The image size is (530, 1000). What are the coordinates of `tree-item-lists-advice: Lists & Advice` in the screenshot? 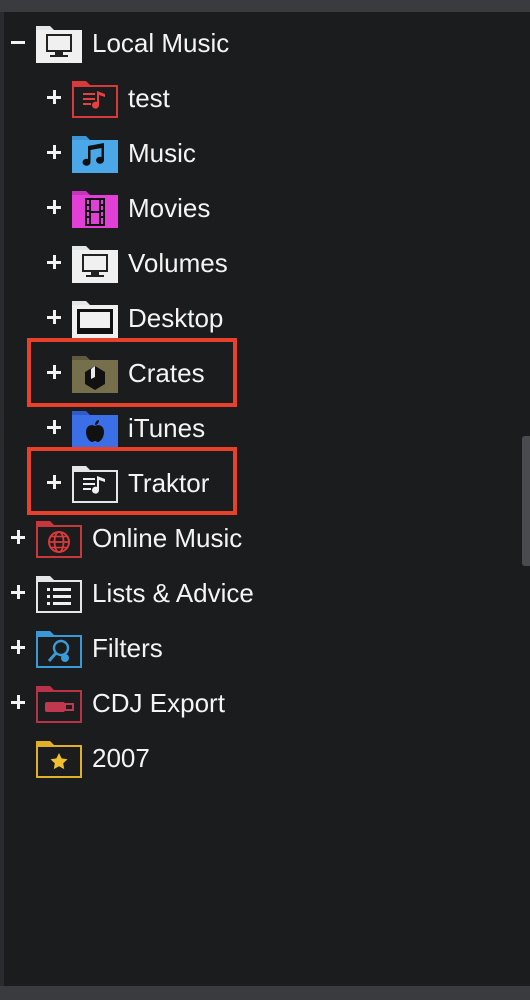 It's located at (260, 592).